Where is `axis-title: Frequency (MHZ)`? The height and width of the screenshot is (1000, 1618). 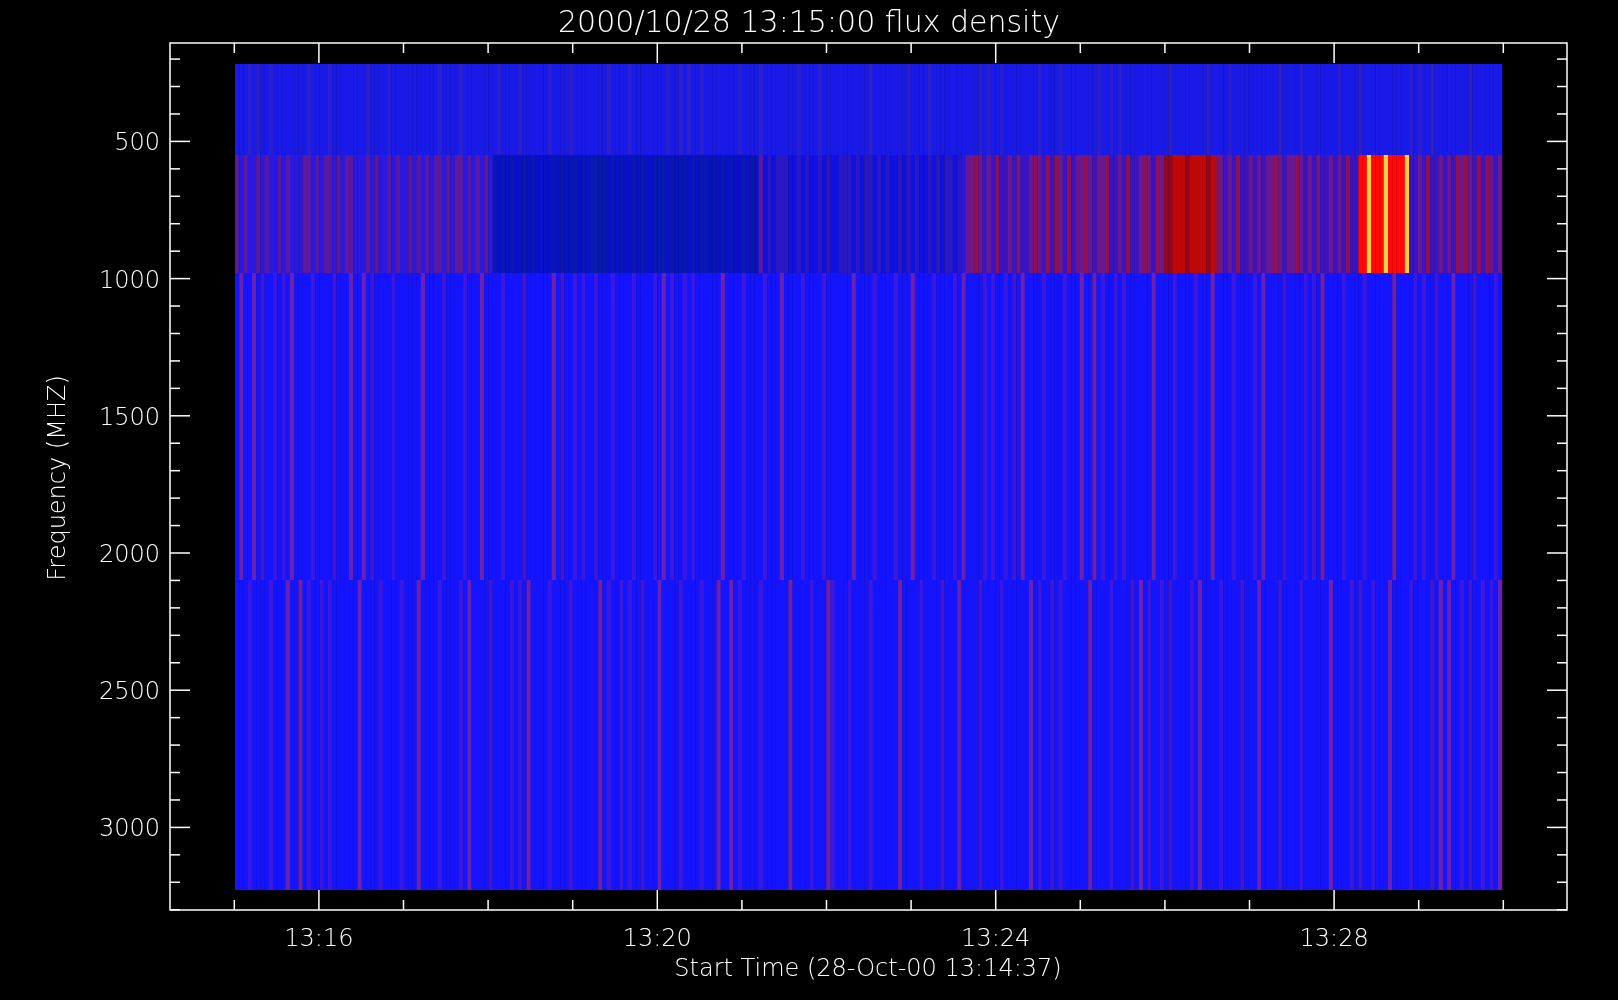
axis-title: Frequency (MHZ) is located at coordinates (57, 478).